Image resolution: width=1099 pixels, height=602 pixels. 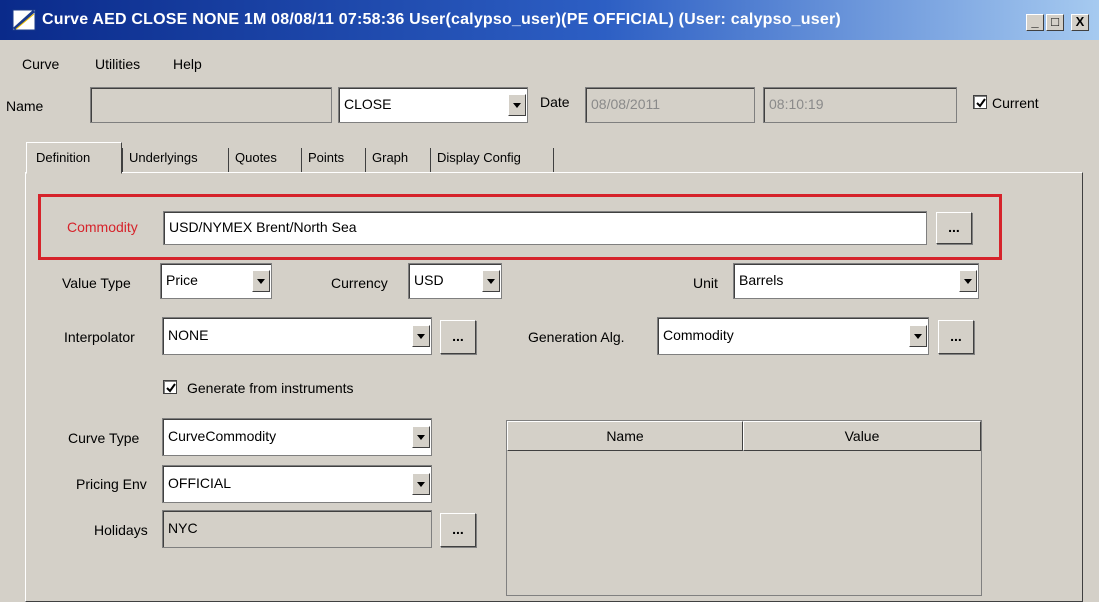 I want to click on tab-quotes: Quotes, so click(x=256, y=159).